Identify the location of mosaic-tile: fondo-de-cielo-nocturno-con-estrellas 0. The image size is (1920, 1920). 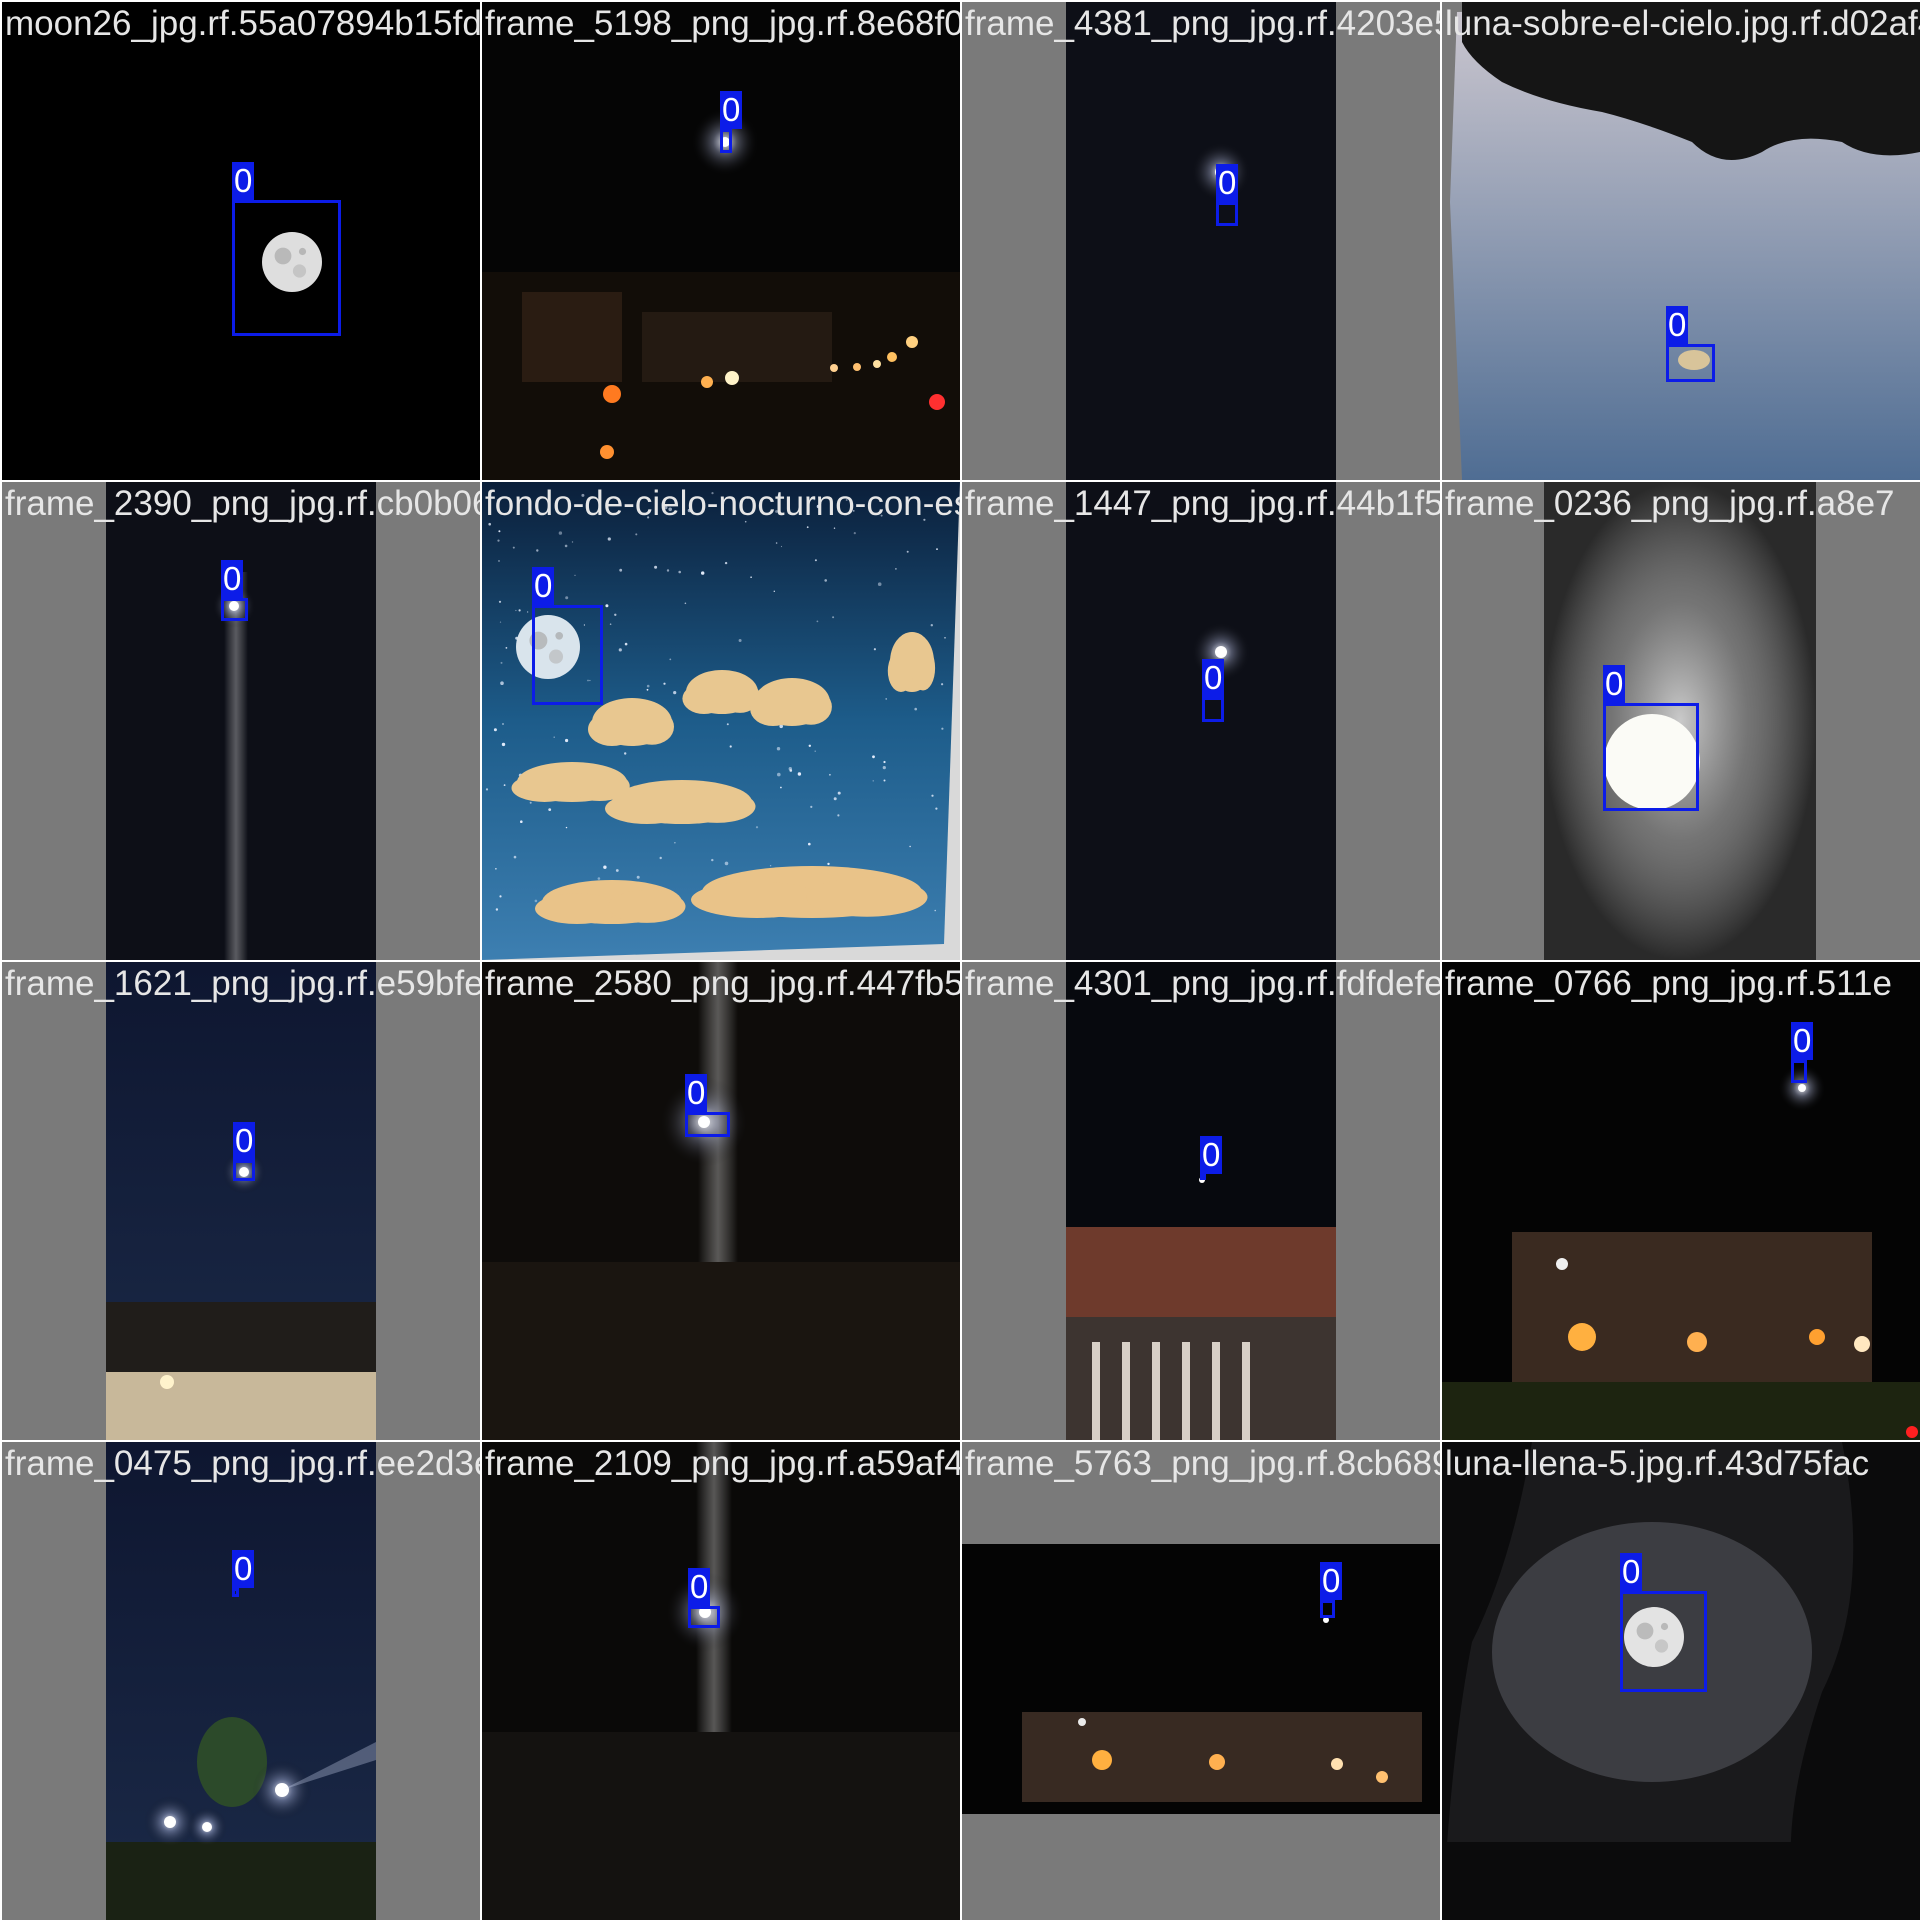
(721, 721).